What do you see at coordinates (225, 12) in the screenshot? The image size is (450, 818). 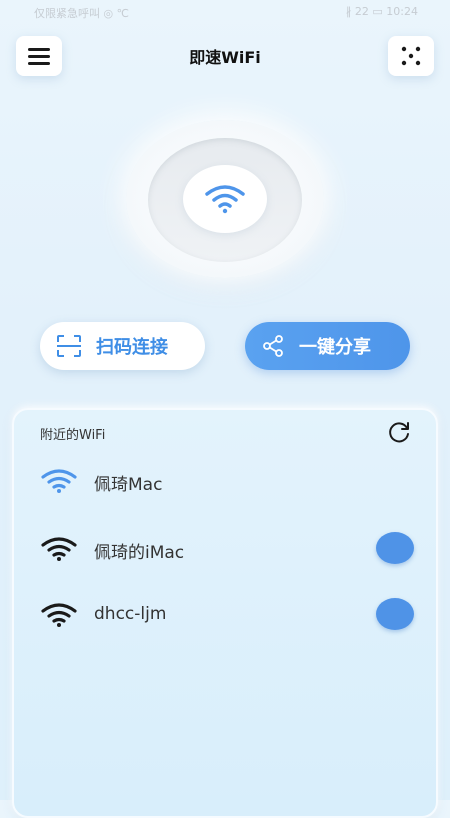 I see `status-bar: 仅限紧急呼叫 ◎ ℃ ∦ 22 ▭ 10:24` at bounding box center [225, 12].